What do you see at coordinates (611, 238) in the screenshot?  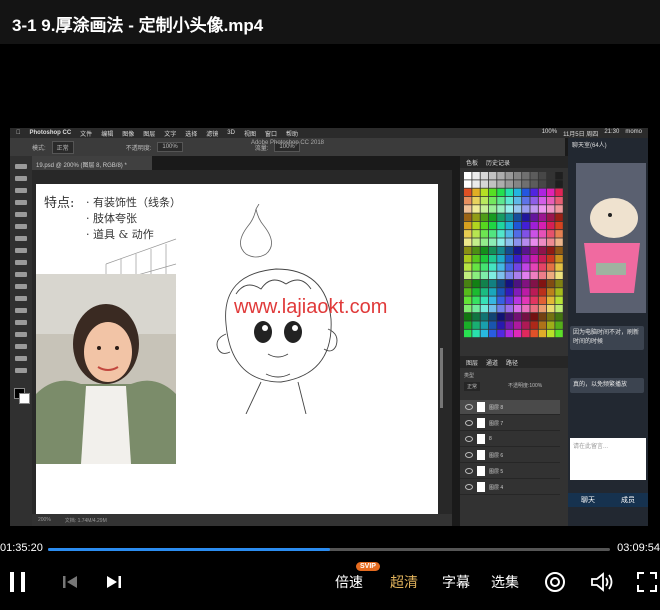 I see `chat-image` at bounding box center [611, 238].